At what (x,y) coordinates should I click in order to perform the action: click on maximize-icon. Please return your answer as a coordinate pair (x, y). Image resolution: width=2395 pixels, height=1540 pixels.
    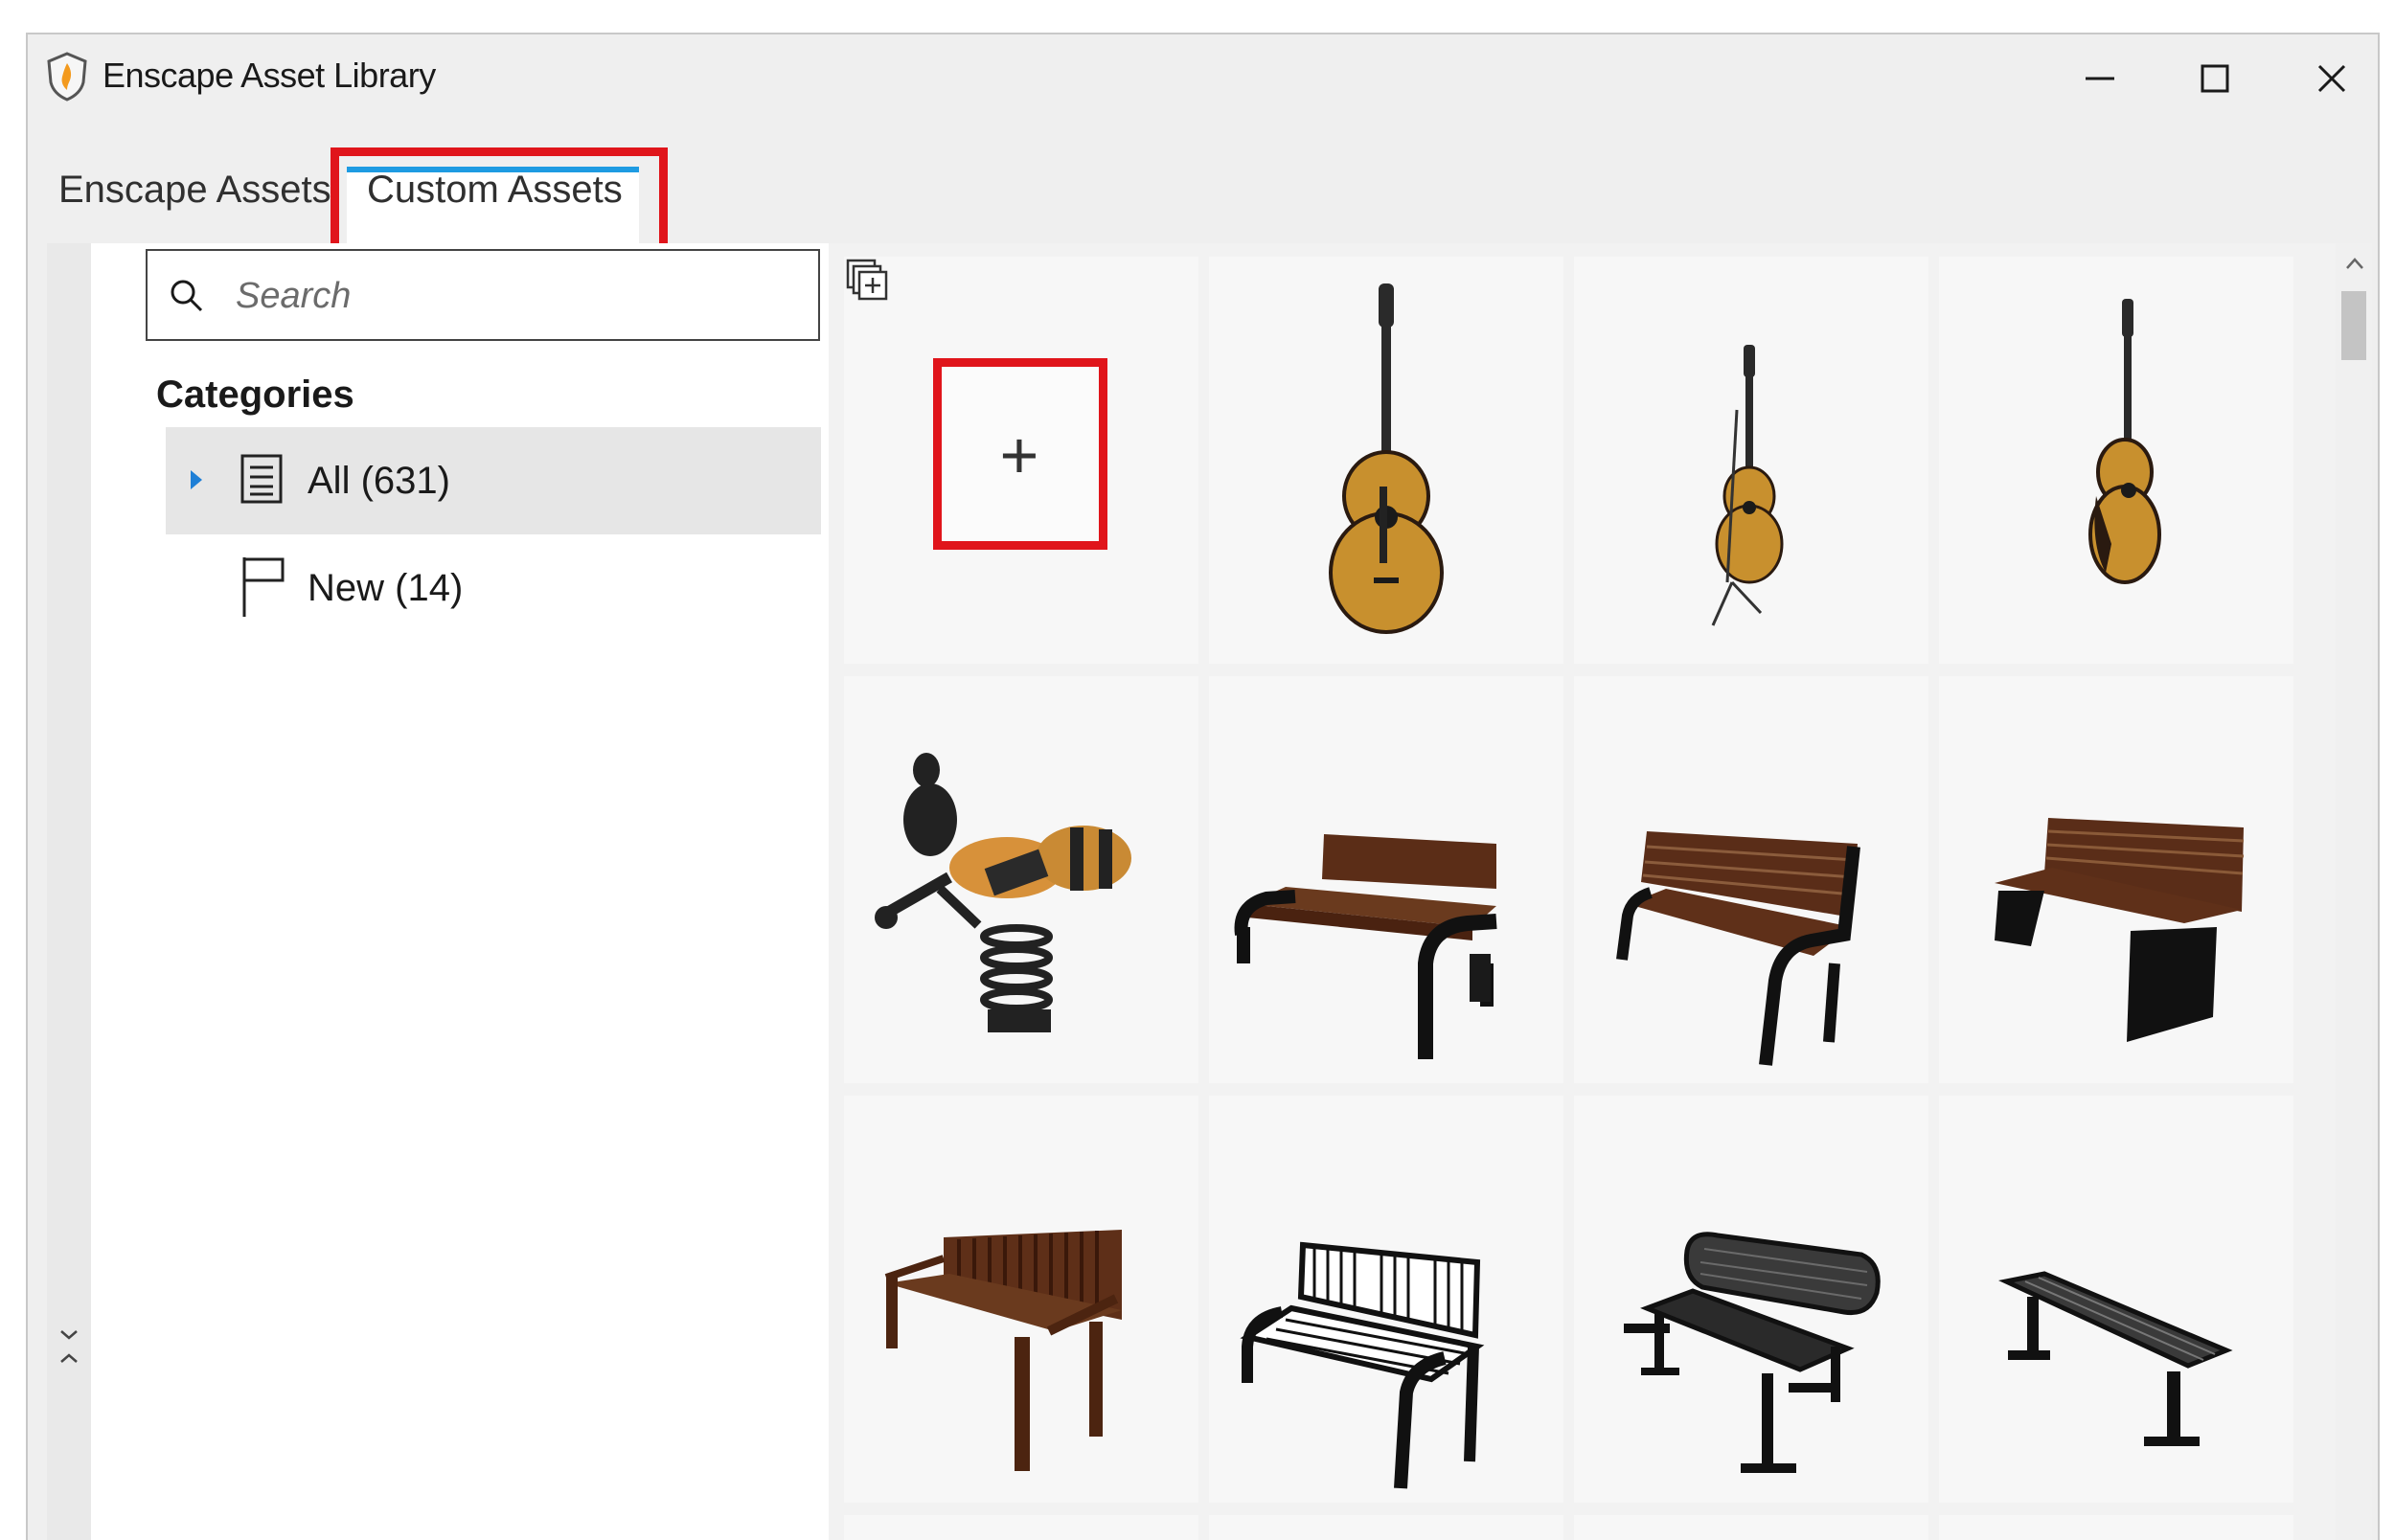
    Looking at the image, I should click on (2215, 78).